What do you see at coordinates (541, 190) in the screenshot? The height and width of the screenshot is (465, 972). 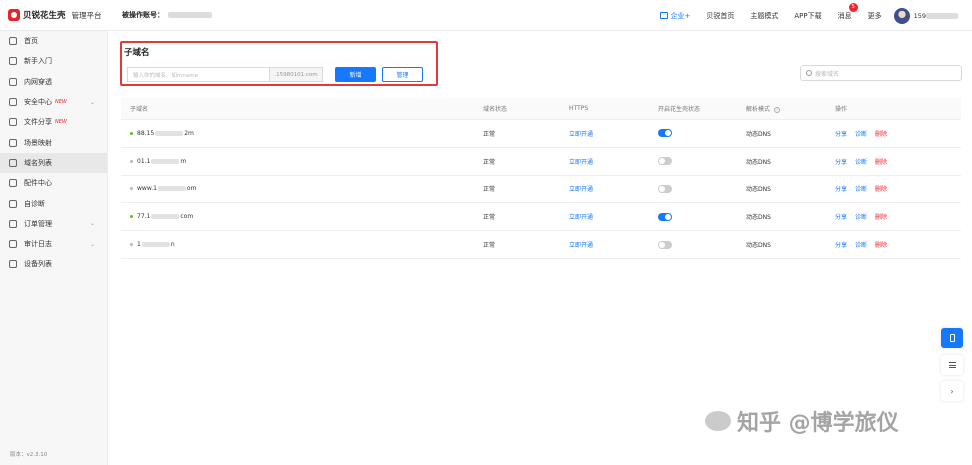 I see `table-row: www.1 om 正常 立即开通 动态DNS 分享 诊断 删除` at bounding box center [541, 190].